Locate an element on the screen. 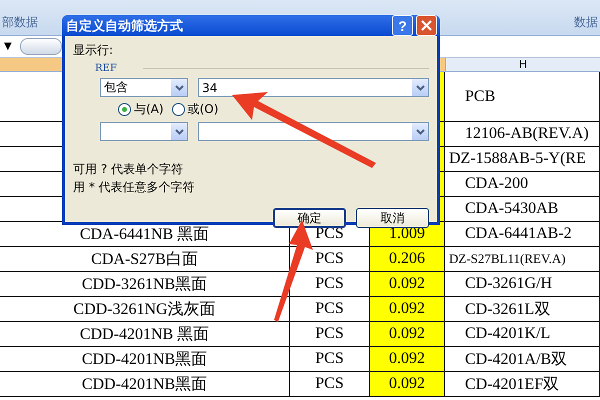 The width and height of the screenshot is (600, 400). field-label: REF is located at coordinates (106, 68).